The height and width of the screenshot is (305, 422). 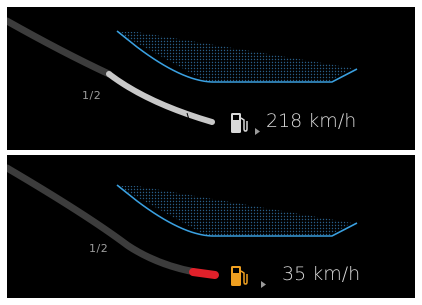 I want to click on speed-readout: 218 km/h, so click(x=311, y=121).